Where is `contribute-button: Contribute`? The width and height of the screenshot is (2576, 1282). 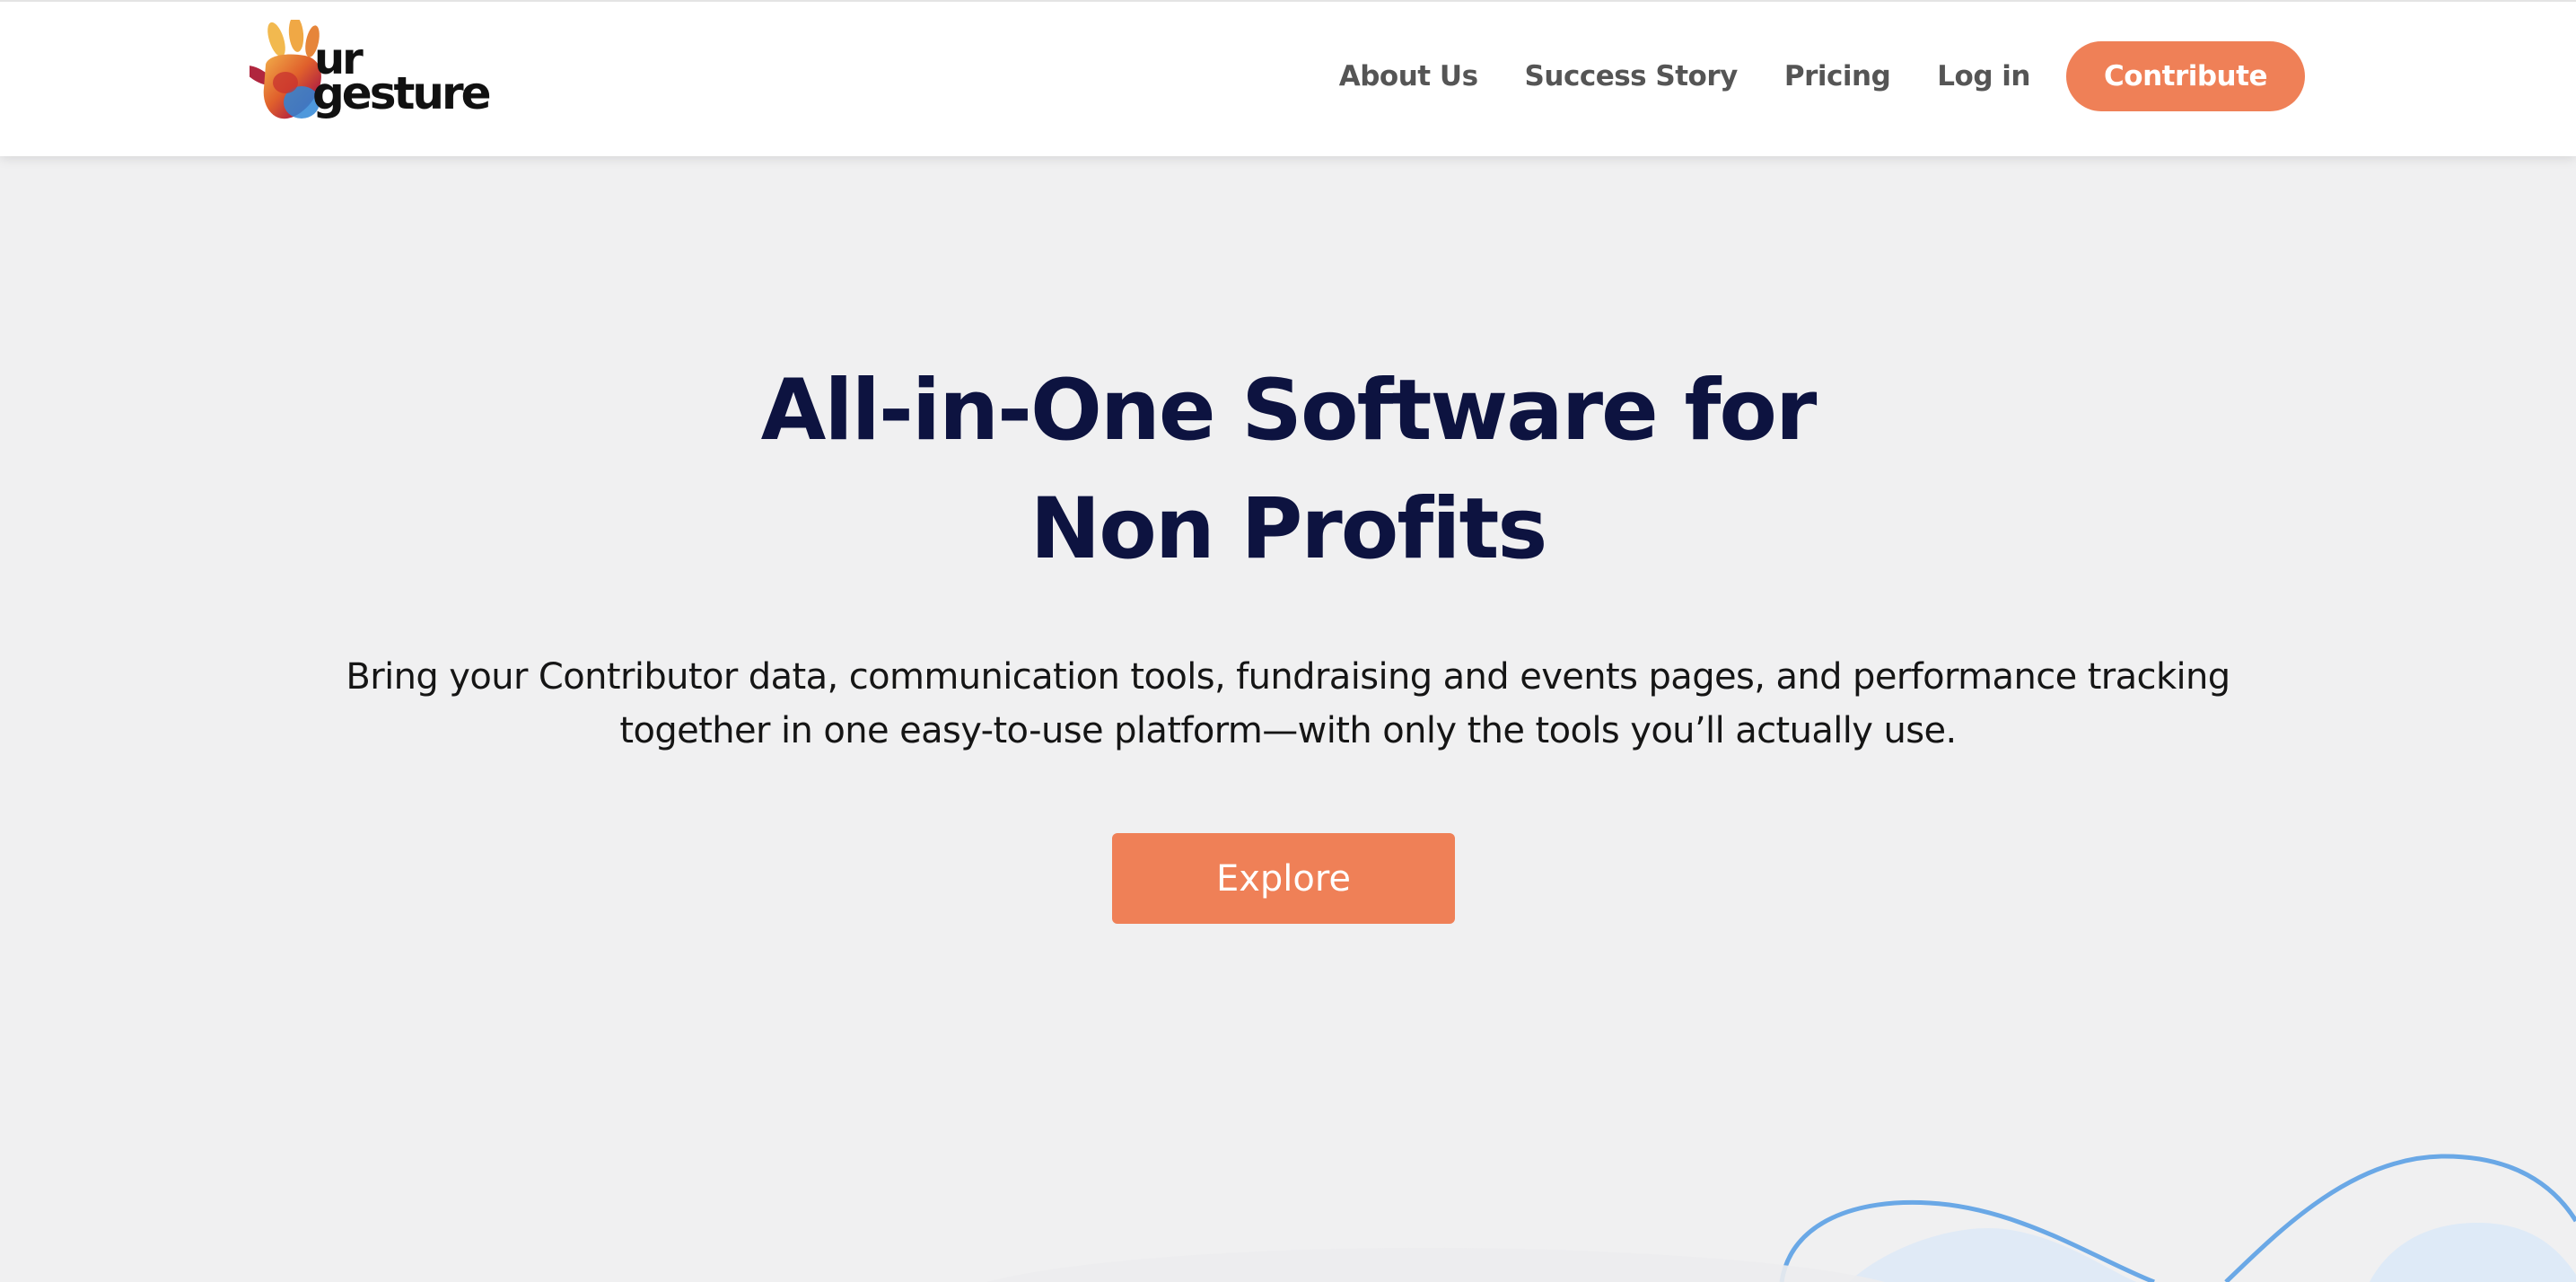
contribute-button: Contribute is located at coordinates (2185, 76).